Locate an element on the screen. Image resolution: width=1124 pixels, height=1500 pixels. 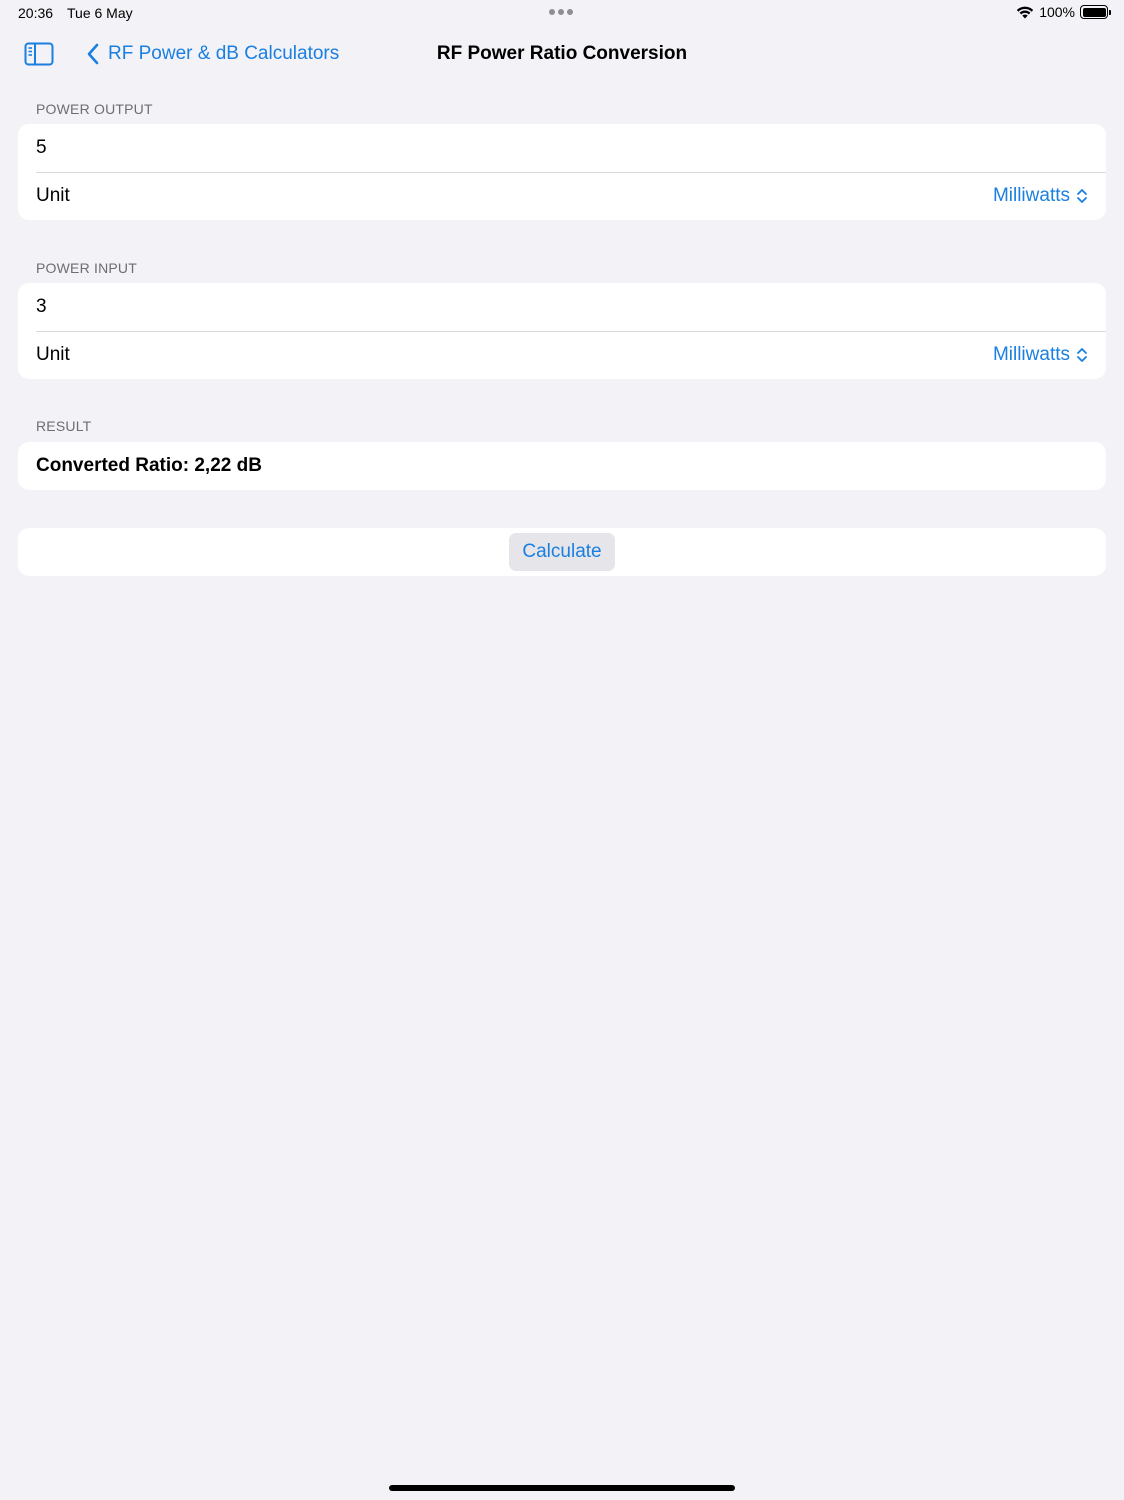
page-title: RF Power Ratio Conversion is located at coordinates (562, 53).